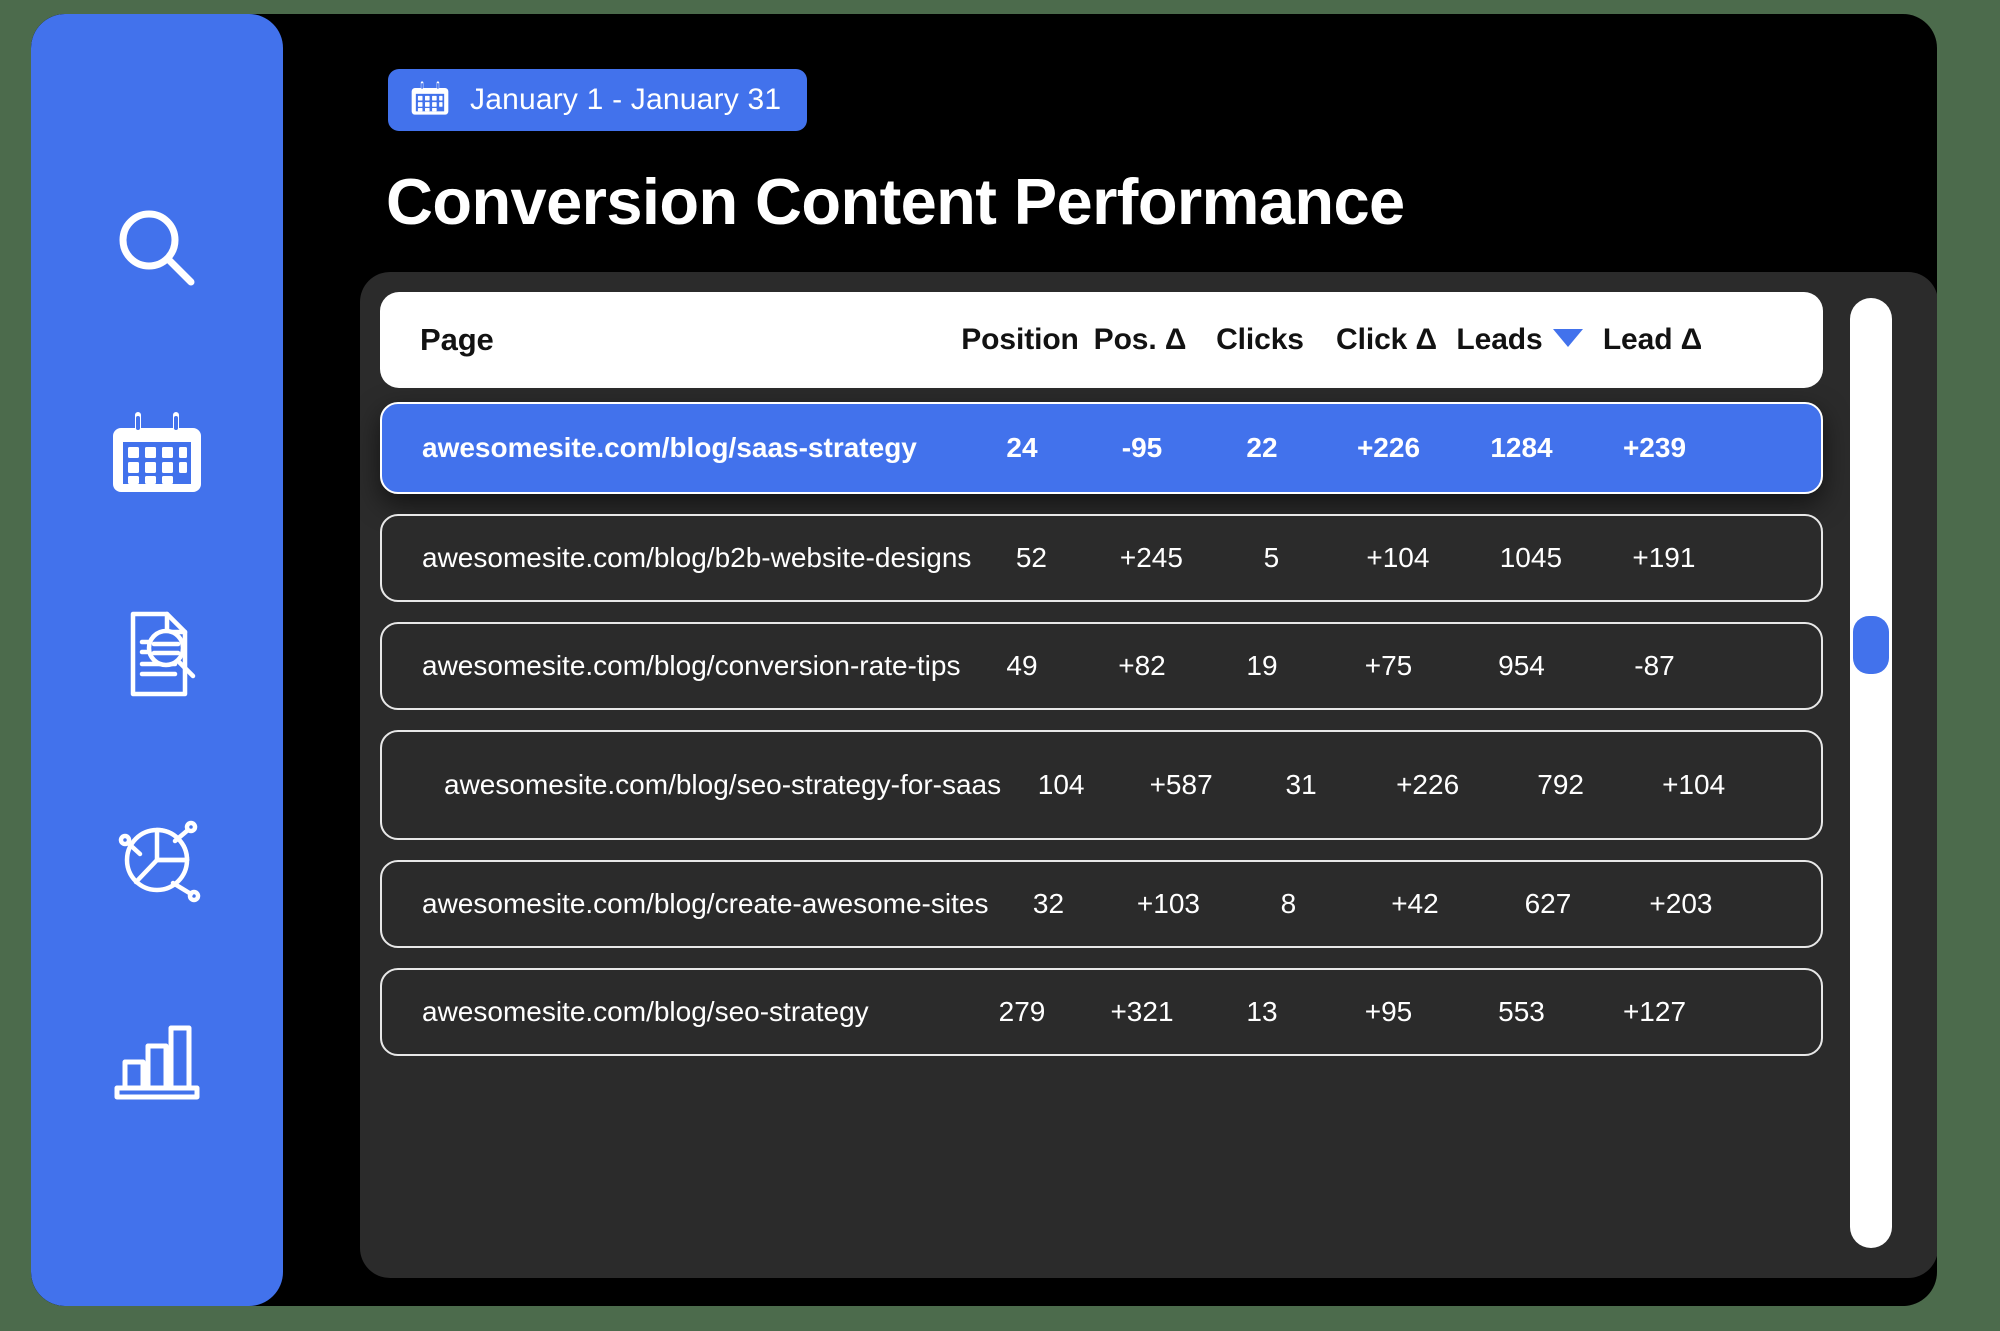 This screenshot has height=1331, width=2000. I want to click on search-icon, so click(157, 250).